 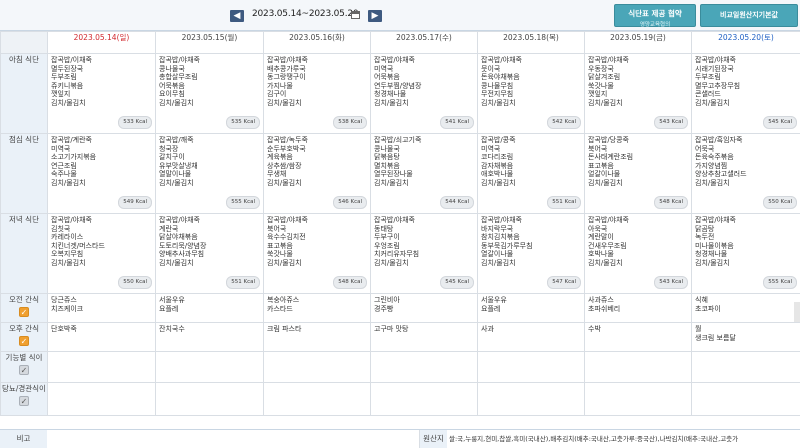 I want to click on menu-item: 시래기된장국, so click(x=714, y=68).